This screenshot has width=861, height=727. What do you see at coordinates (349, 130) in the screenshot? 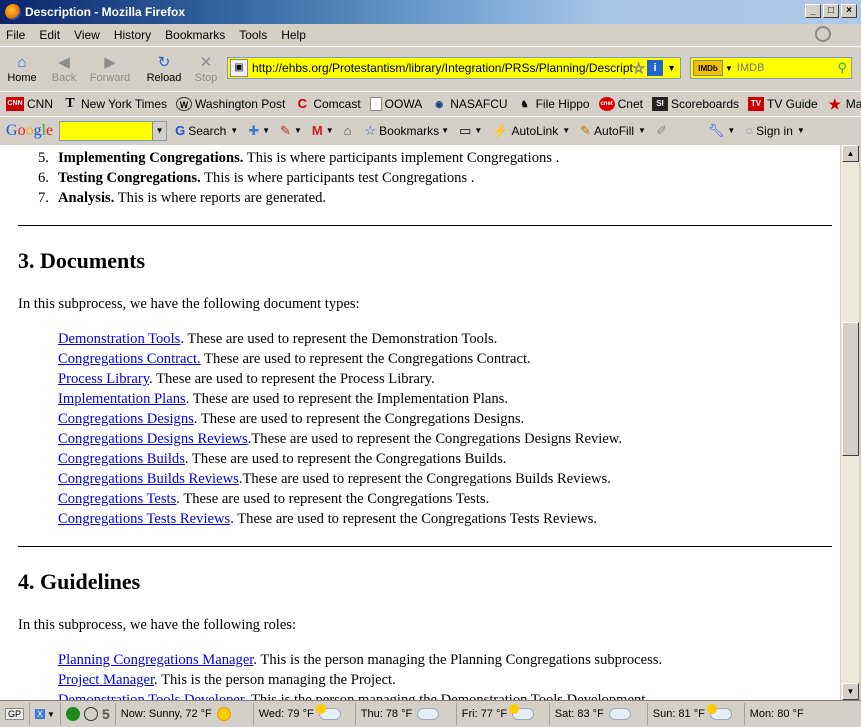
I see `google-building-button: ⌂` at bounding box center [349, 130].